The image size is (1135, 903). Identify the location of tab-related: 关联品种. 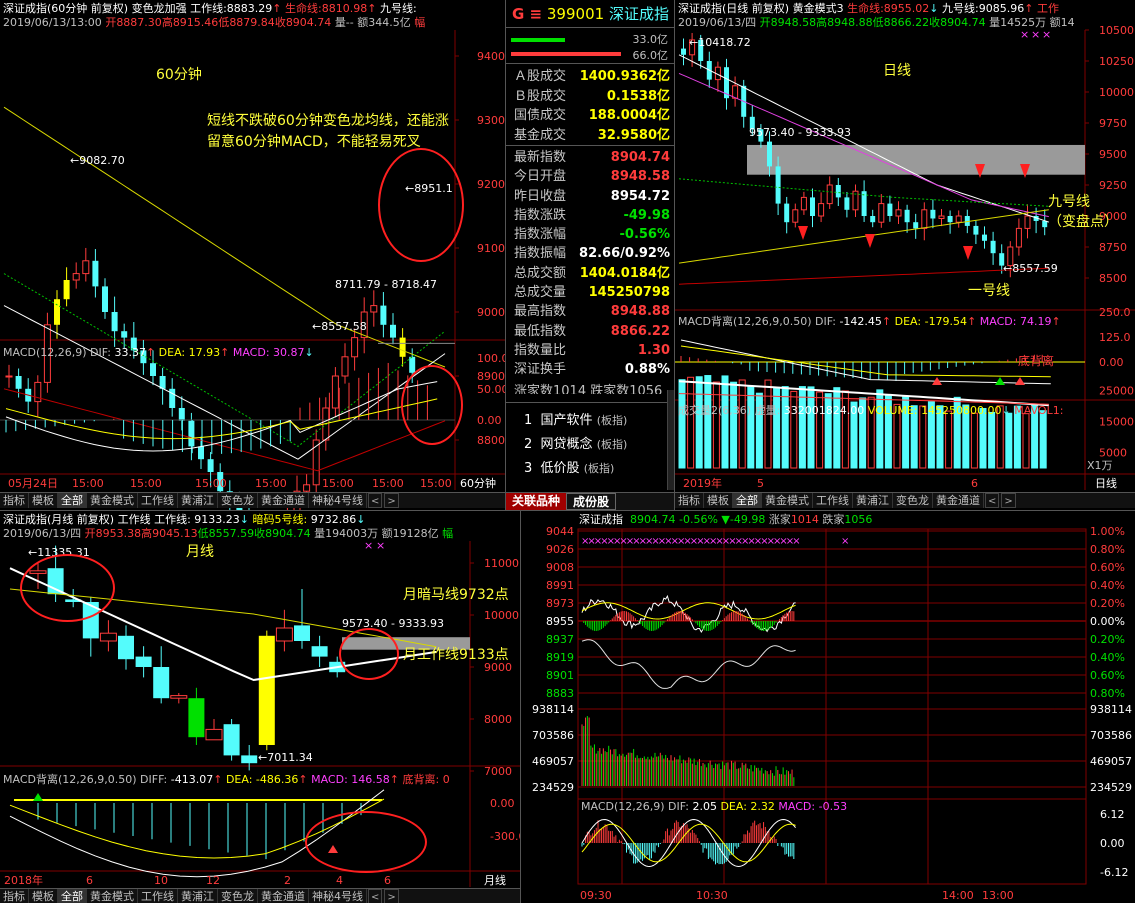
(536, 501).